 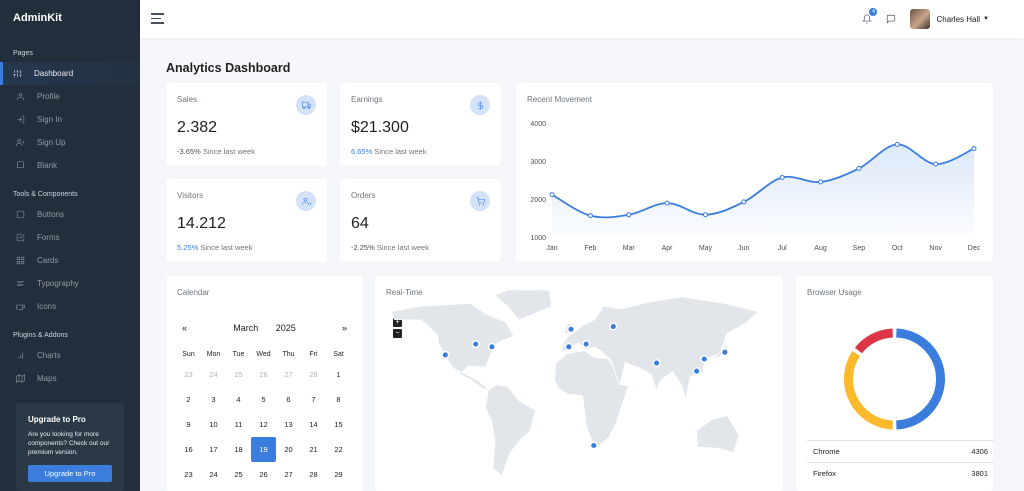 What do you see at coordinates (263, 474) in the screenshot?
I see `calendar-day: 26` at bounding box center [263, 474].